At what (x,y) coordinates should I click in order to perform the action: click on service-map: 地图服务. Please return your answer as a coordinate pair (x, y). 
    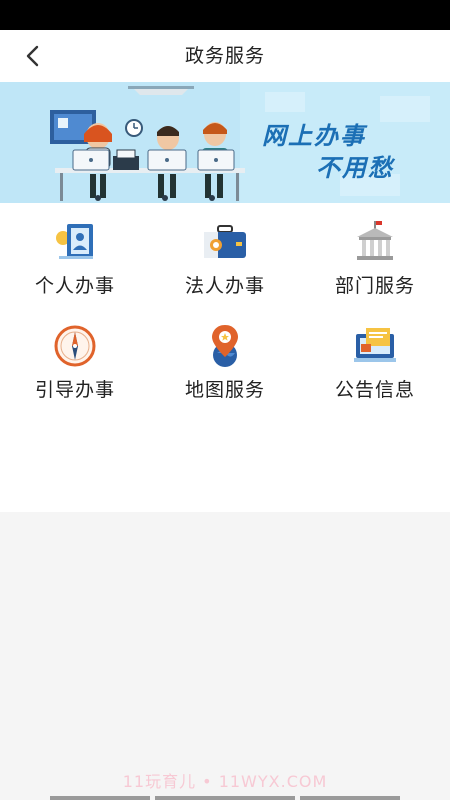
    Looking at the image, I should click on (225, 359).